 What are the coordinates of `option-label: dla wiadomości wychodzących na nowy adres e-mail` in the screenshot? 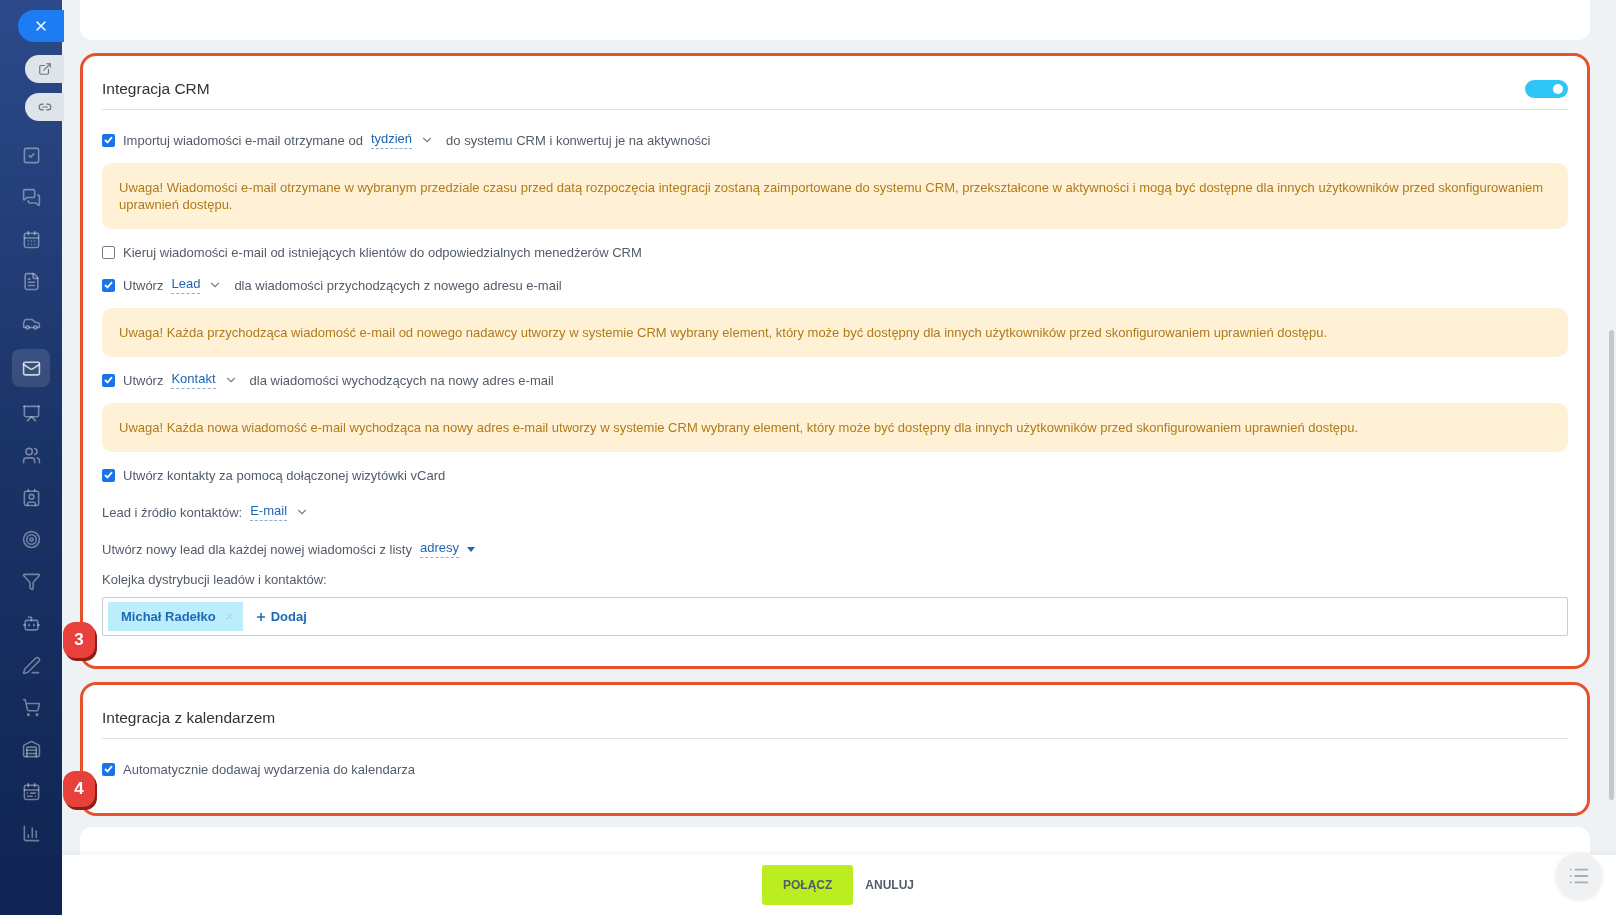 It's located at (401, 380).